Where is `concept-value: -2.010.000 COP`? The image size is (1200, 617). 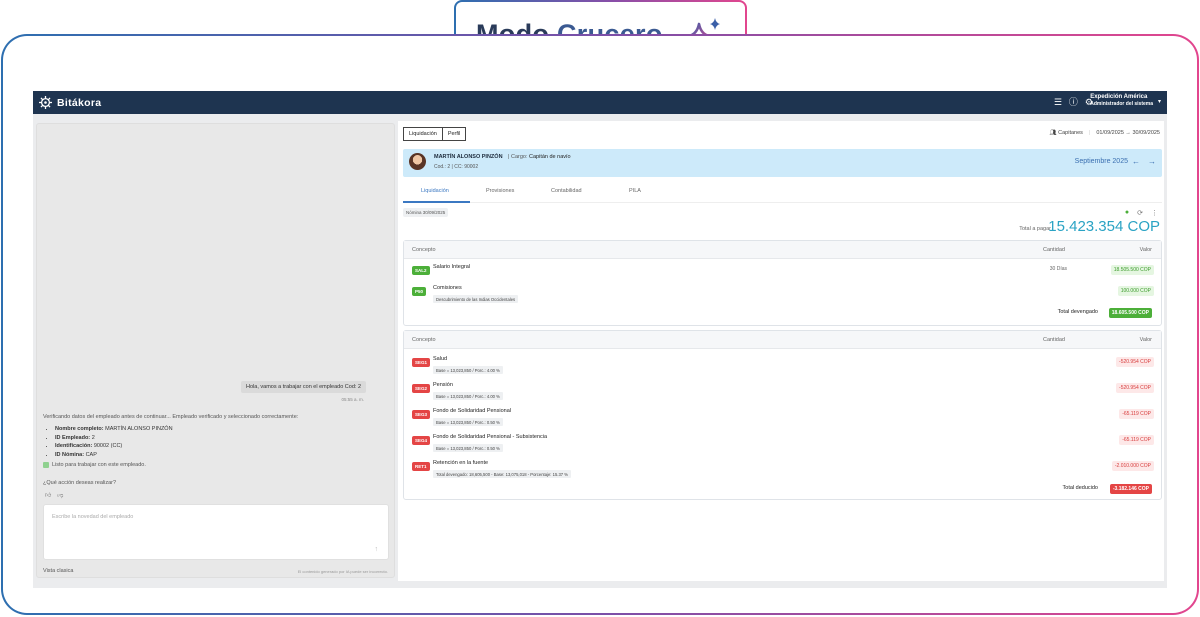 concept-value: -2.010.000 COP is located at coordinates (1132, 466).